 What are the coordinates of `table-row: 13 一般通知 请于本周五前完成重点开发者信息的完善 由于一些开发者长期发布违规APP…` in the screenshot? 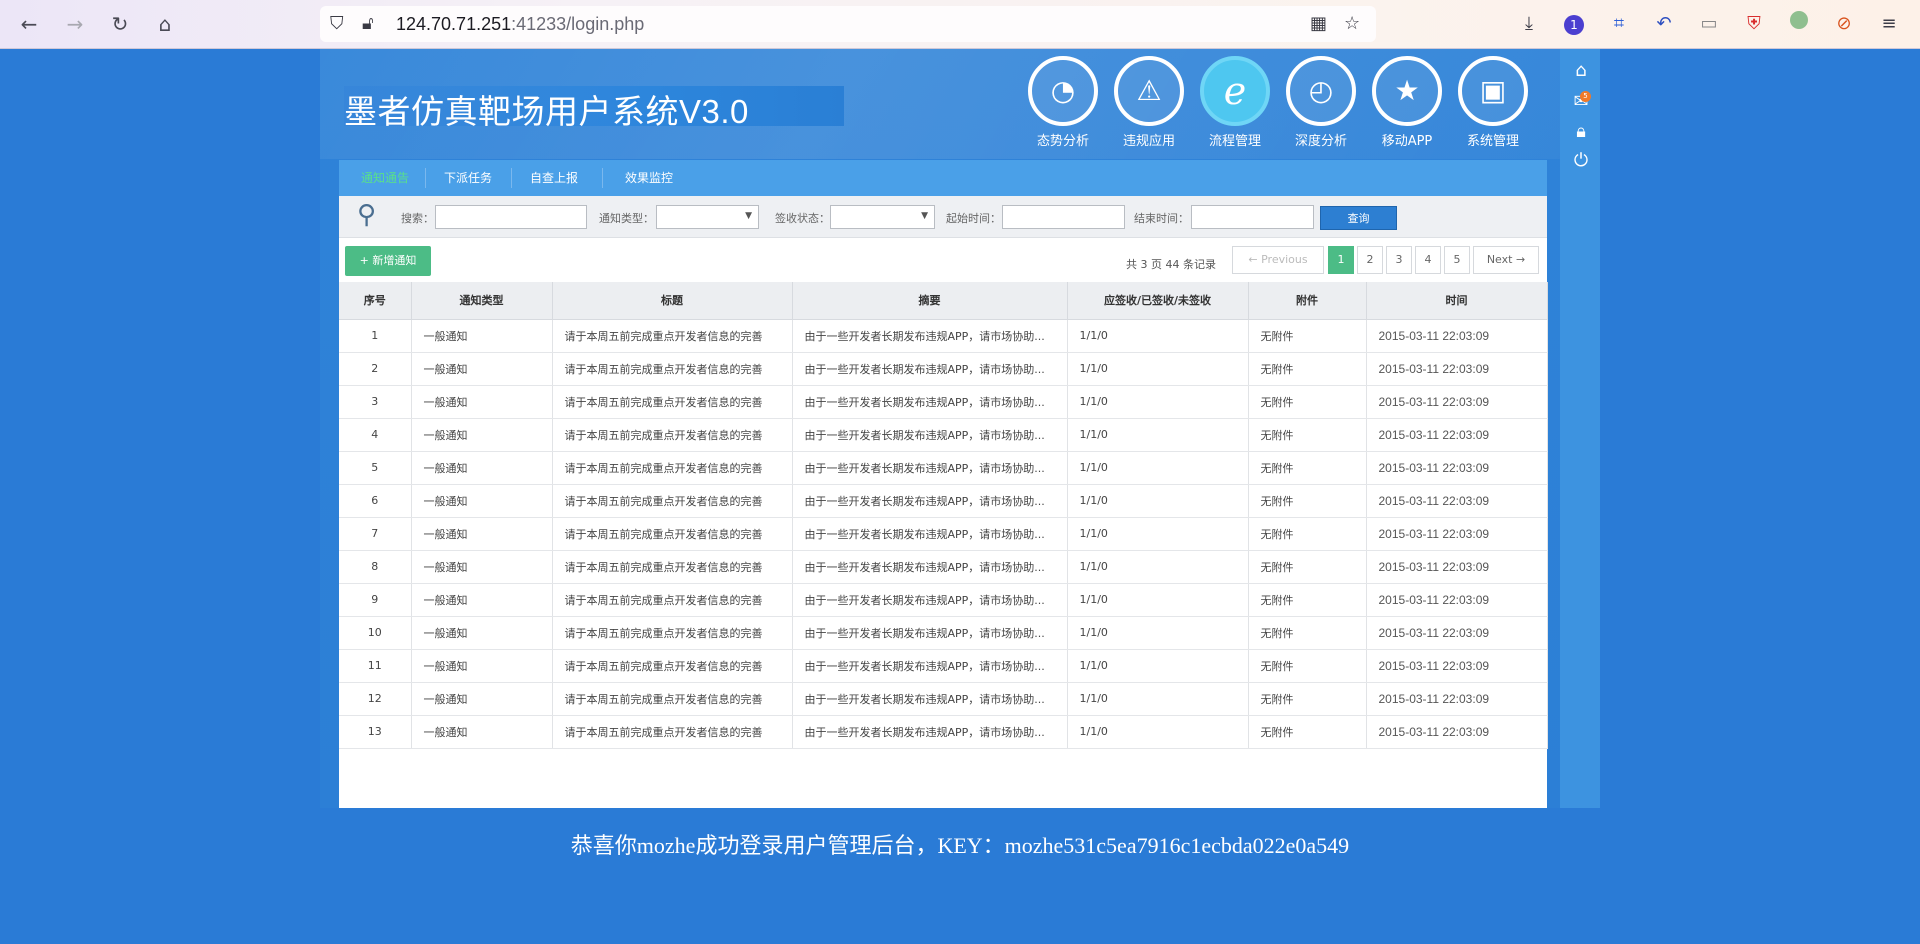 It's located at (943, 732).